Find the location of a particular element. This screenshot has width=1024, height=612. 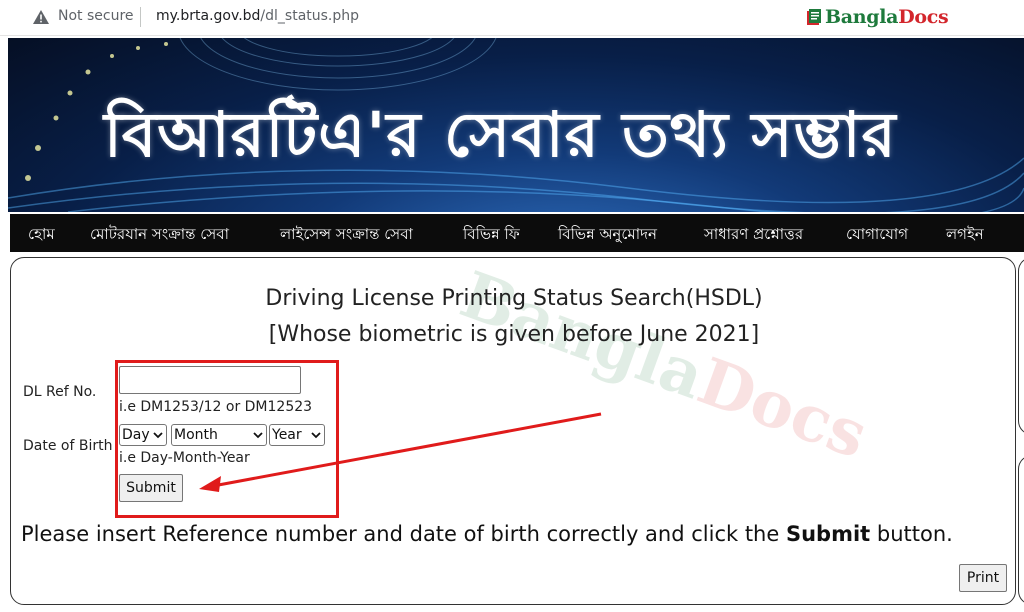

brand-name: BanglaDocs is located at coordinates (887, 17).